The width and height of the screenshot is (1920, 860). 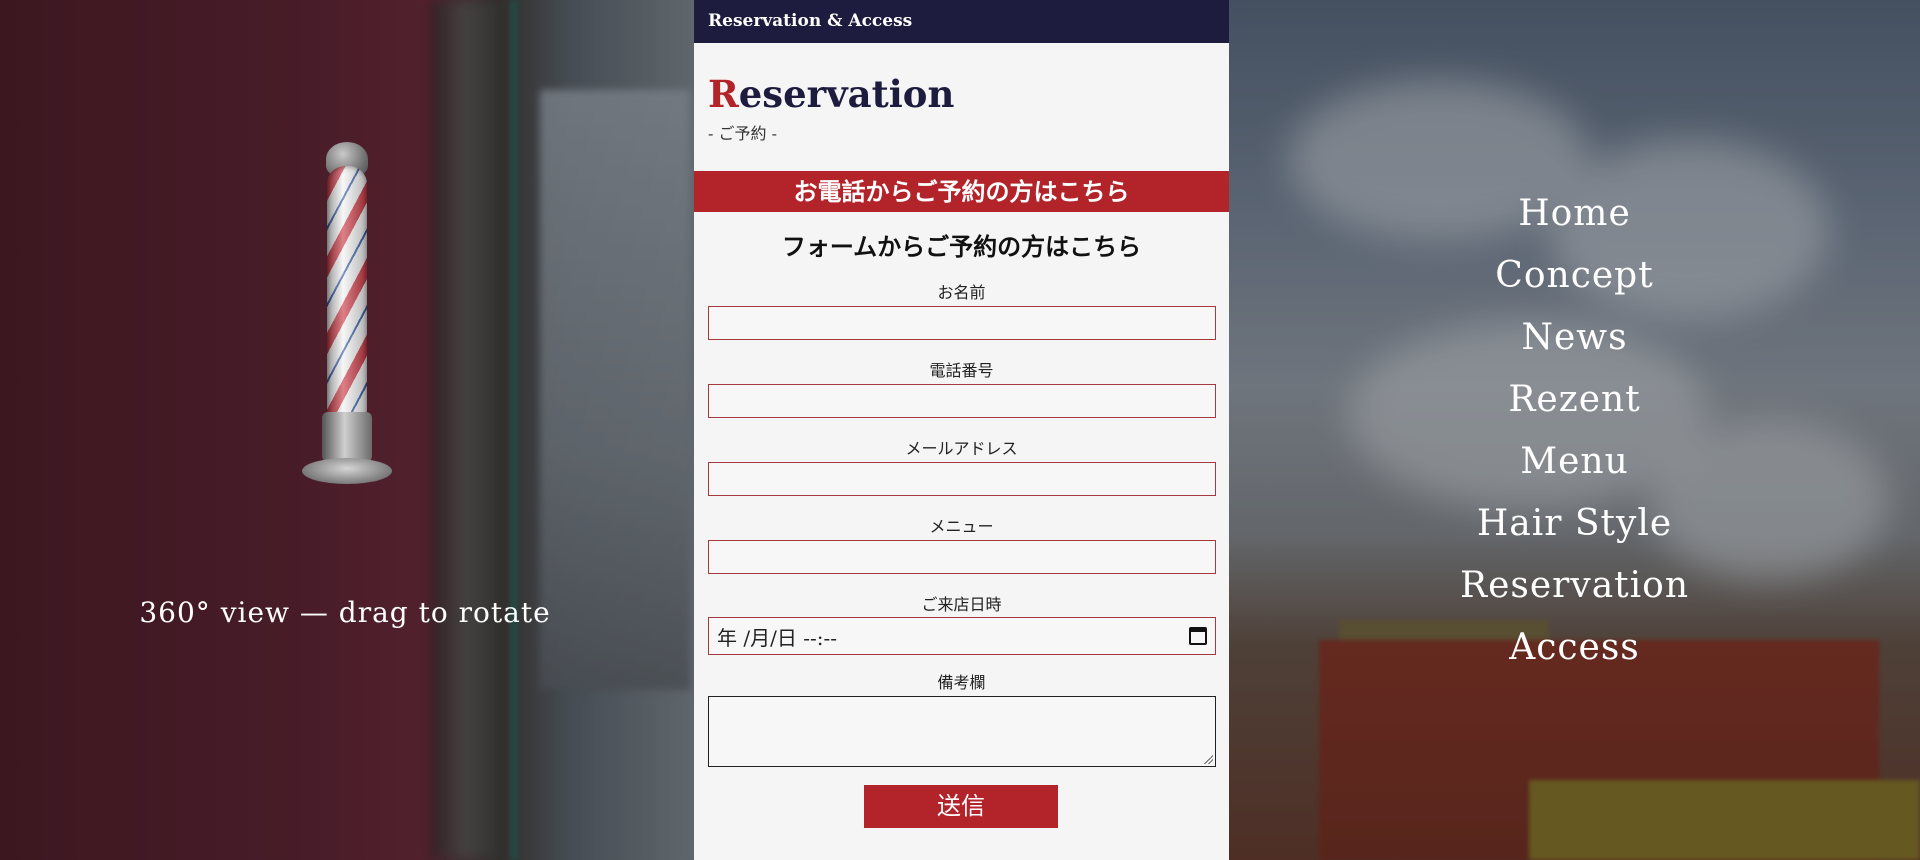 What do you see at coordinates (1574, 276) in the screenshot?
I see `nav-item-concept: Concept` at bounding box center [1574, 276].